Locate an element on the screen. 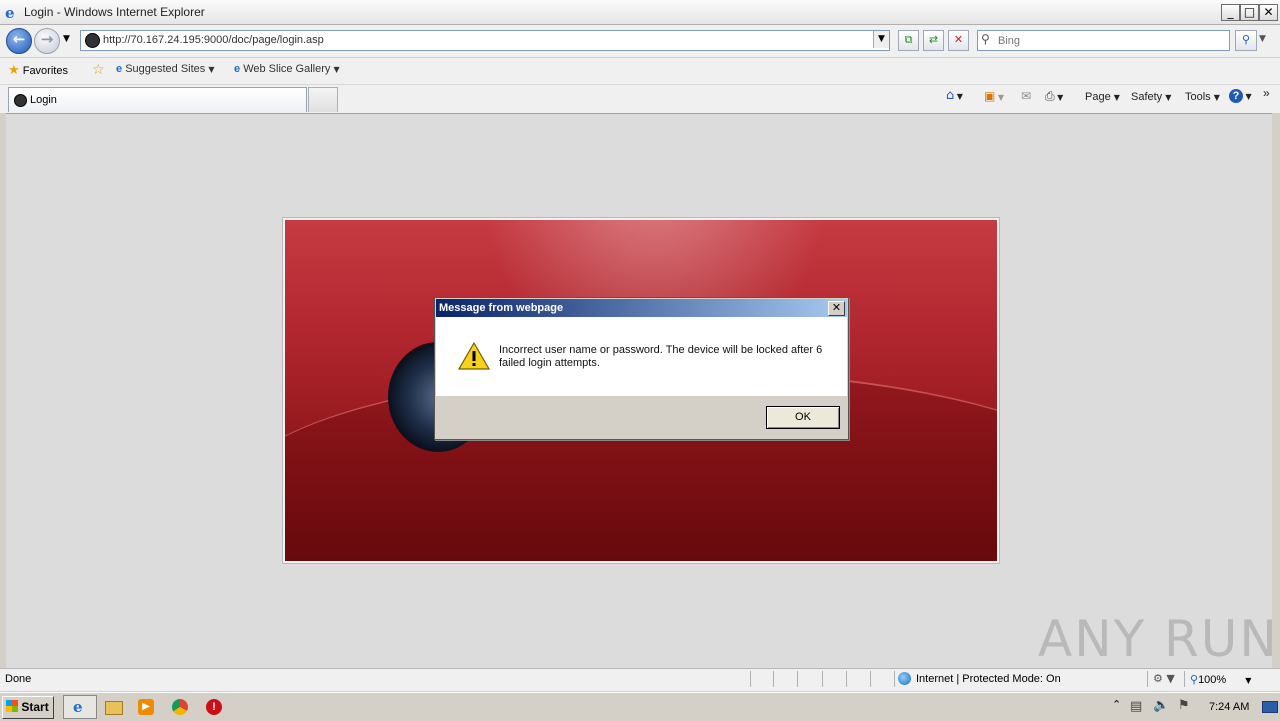  dialog-title: Message from webpage is located at coordinates (501, 308).